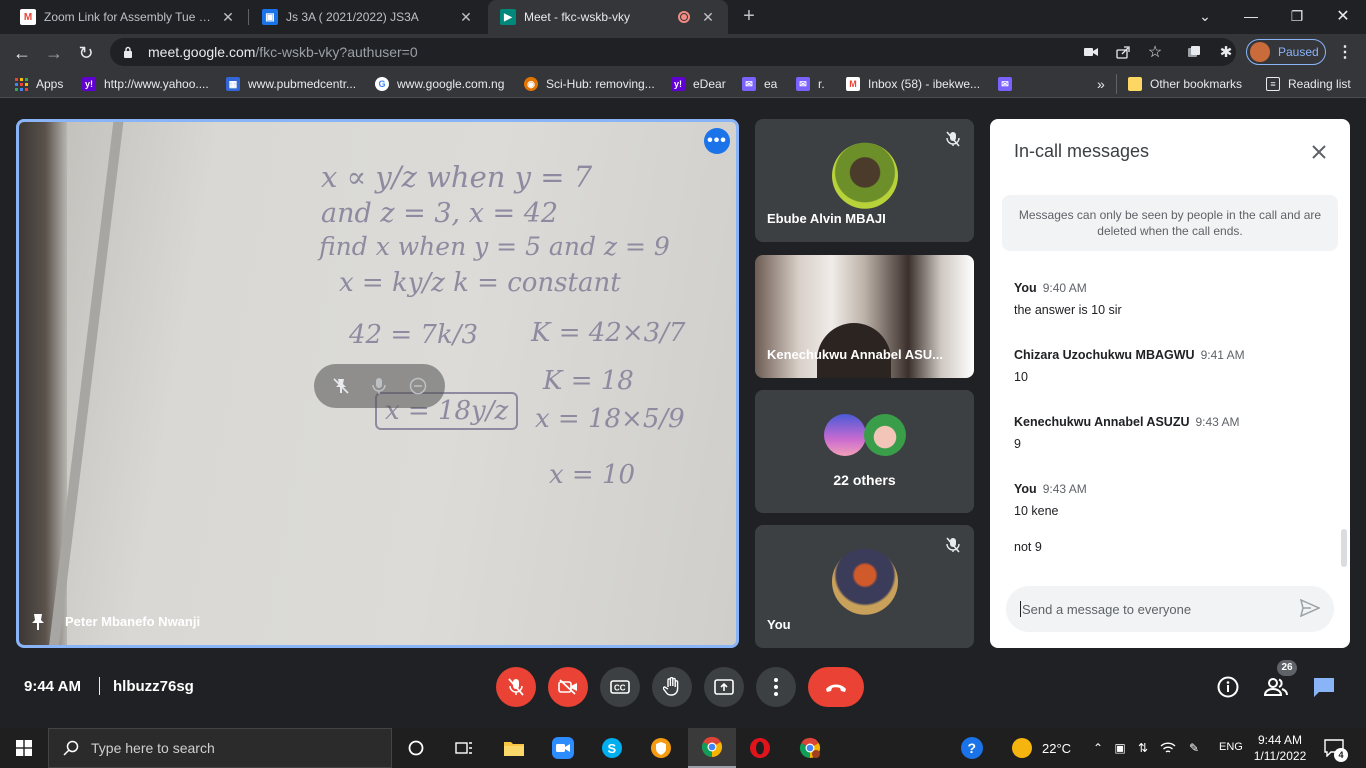 This screenshot has width=1366, height=768. What do you see at coordinates (759, 84) in the screenshot?
I see `bookmark-ea: ✉ ea` at bounding box center [759, 84].